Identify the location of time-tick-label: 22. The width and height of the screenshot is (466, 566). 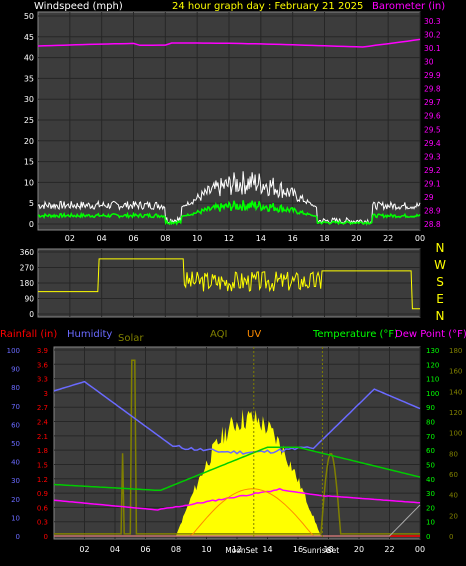
(388, 238).